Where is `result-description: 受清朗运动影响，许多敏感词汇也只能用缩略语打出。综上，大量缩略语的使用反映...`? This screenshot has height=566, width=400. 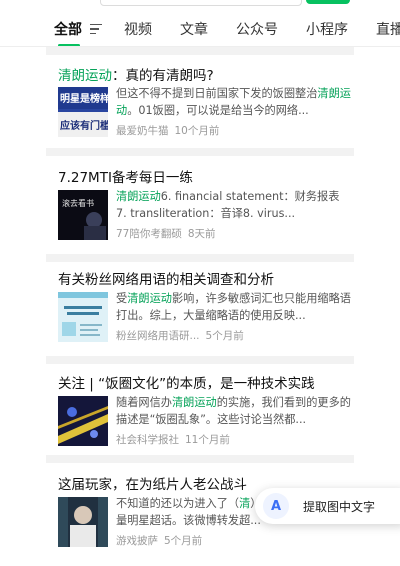
result-description: 受清朗运动影响，许多敏感词汇也只能用缩略语打出。综上，大量缩略语的使用反映... is located at coordinates (233, 307).